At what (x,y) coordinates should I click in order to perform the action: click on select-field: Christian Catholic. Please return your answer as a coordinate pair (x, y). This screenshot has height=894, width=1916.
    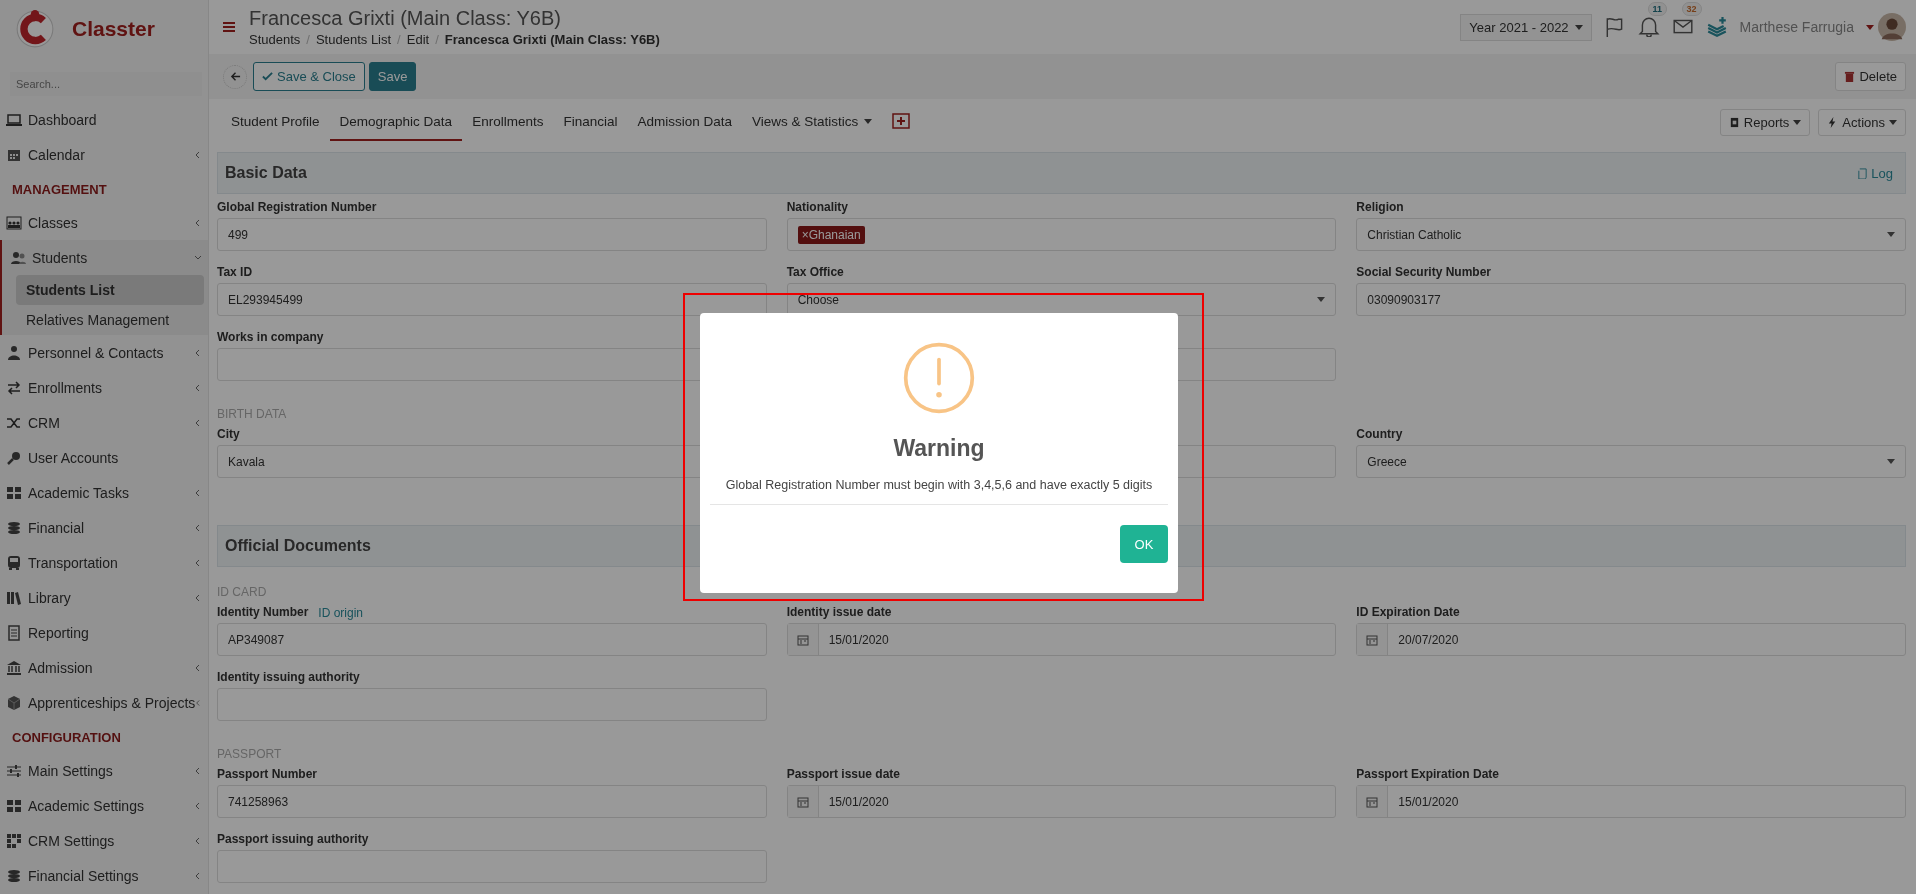
    Looking at the image, I should click on (1631, 234).